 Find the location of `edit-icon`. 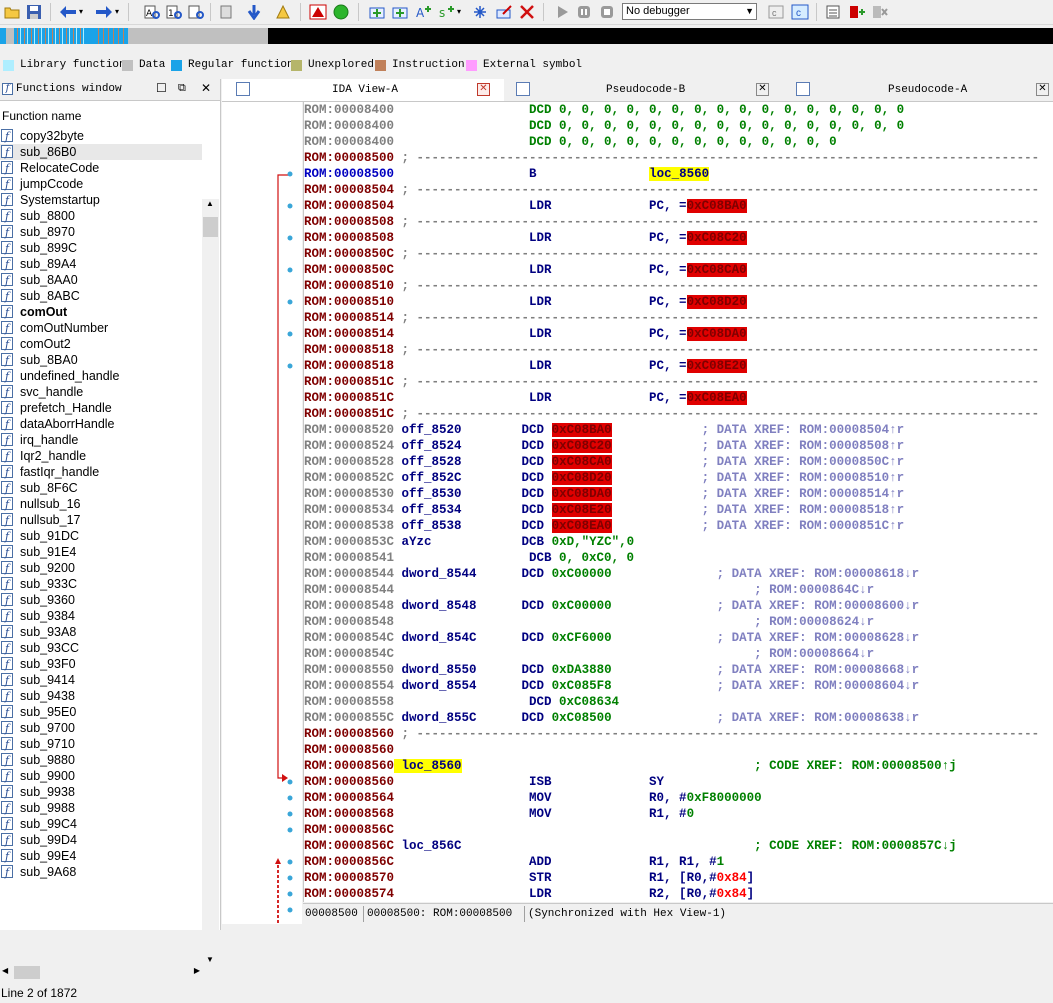

edit-icon is located at coordinates (504, 12).